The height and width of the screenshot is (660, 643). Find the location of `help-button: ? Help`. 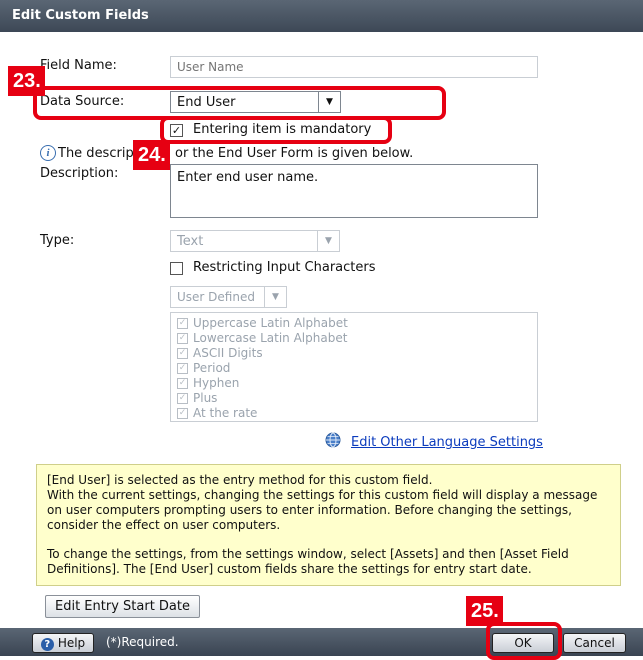

help-button: ? Help is located at coordinates (63, 643).